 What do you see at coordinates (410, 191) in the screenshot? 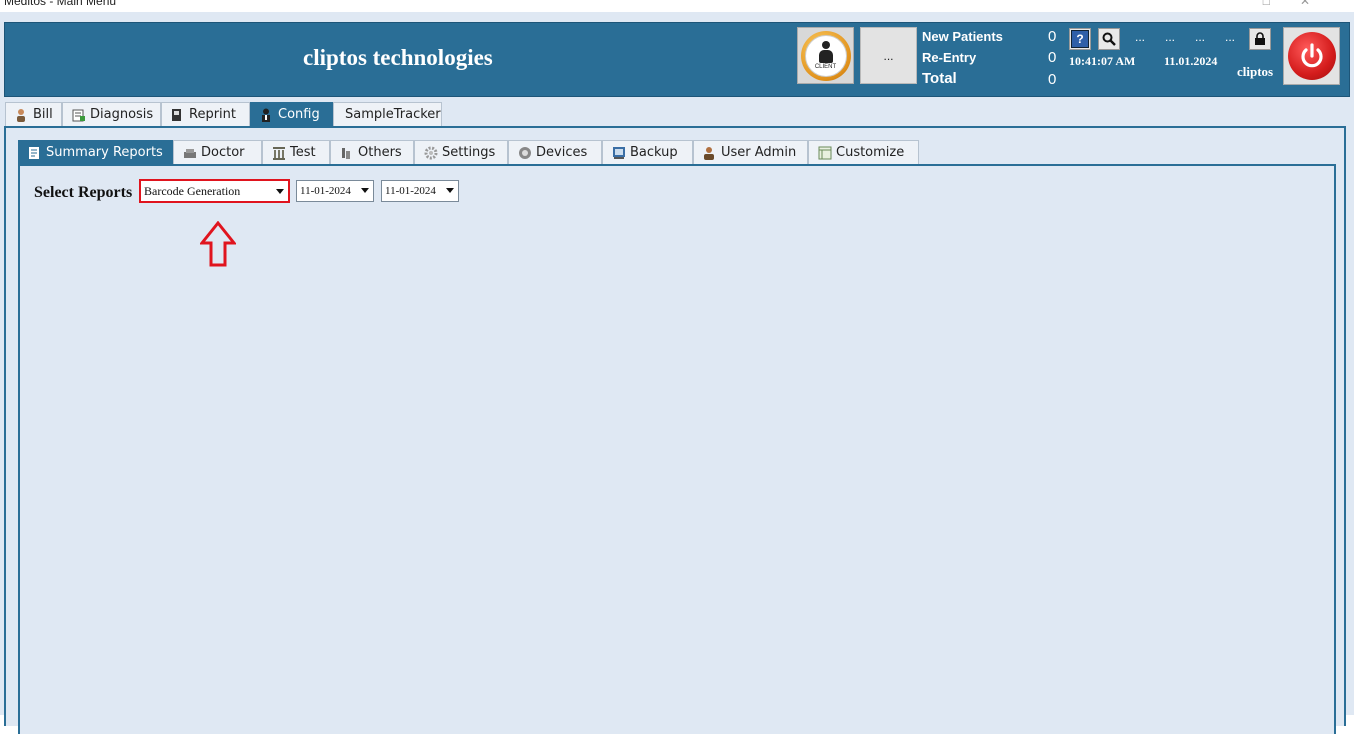
I see `to-date-value: 11-01-2024` at bounding box center [410, 191].